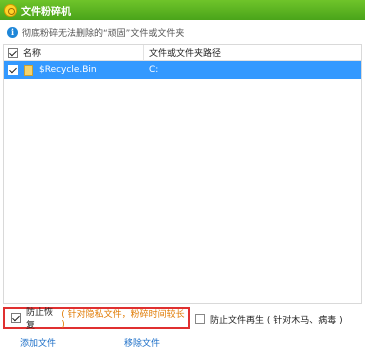  I want to click on prevent-restore-option: 防止恢复 ( 针对隐私文件，粉碎时间较长 ), so click(96, 319).